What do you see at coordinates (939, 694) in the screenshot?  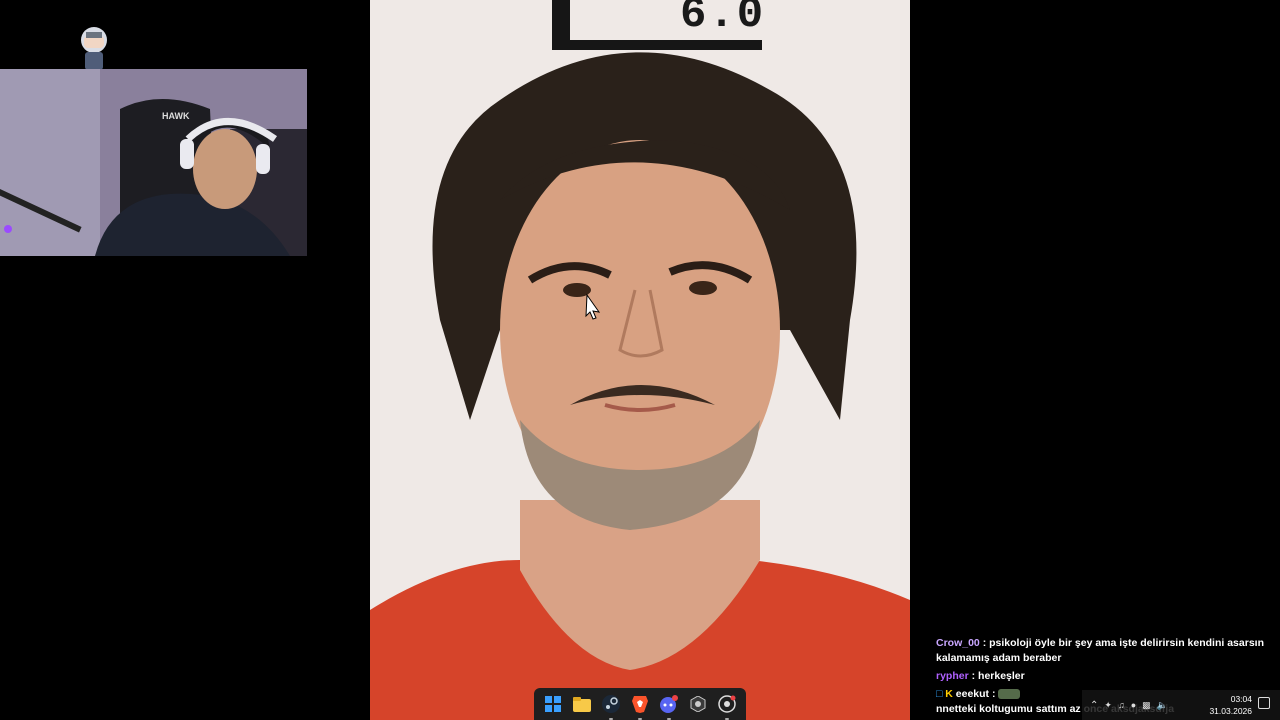 I see `cube-badge-icon: □` at bounding box center [939, 694].